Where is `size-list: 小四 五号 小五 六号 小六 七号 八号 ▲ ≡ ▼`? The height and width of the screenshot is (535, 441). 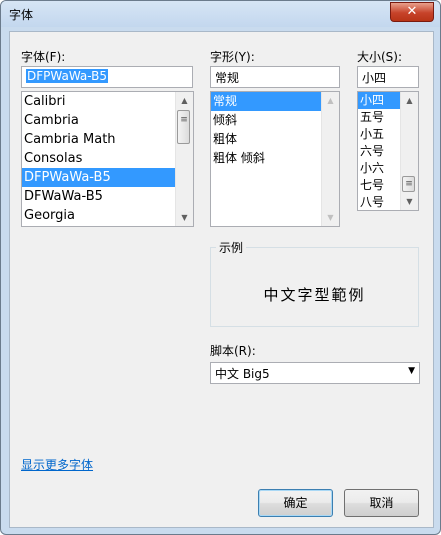
size-list: 小四 五号 小五 六号 小六 七号 八号 ▲ ≡ ▼ is located at coordinates (388, 151).